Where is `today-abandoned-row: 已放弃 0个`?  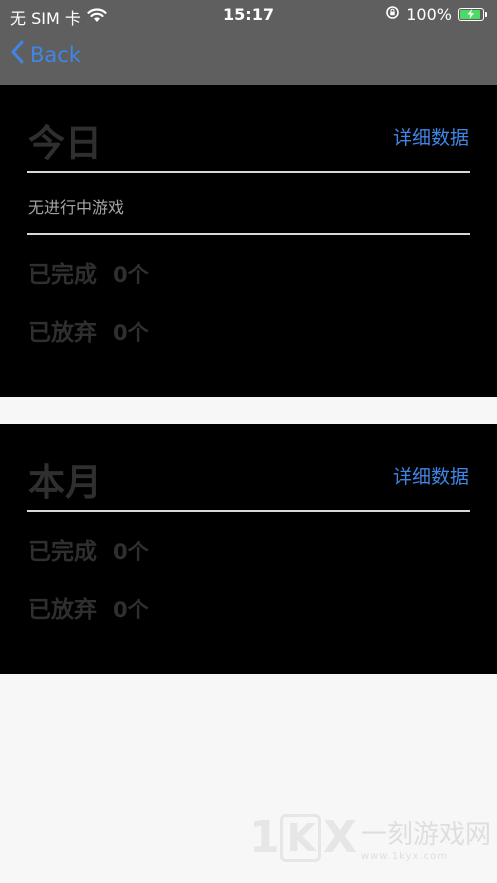
today-abandoned-row: 已放弃 0个 is located at coordinates (88, 330).